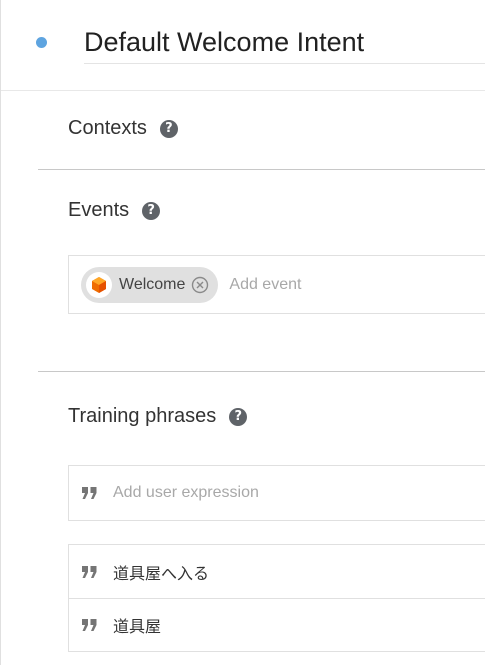  I want to click on training-phrases-list: 道具屋へ入る 道具屋, so click(276, 598).